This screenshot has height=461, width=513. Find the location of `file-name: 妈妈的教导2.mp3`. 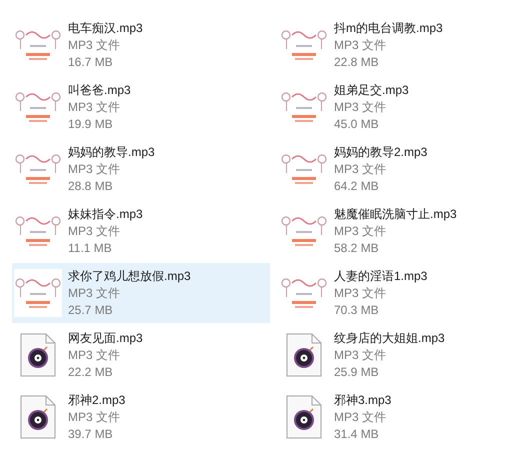

file-name: 妈妈的教导2.mp3 is located at coordinates (381, 152).